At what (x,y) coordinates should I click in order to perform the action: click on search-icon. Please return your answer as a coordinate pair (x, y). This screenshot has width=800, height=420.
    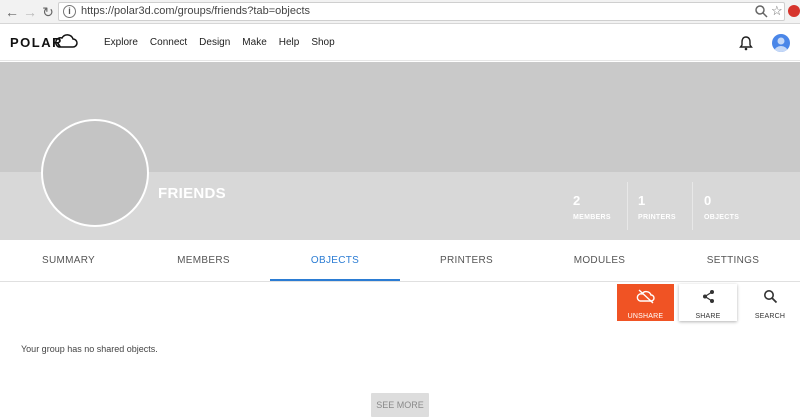
    Looking at the image, I should click on (770, 297).